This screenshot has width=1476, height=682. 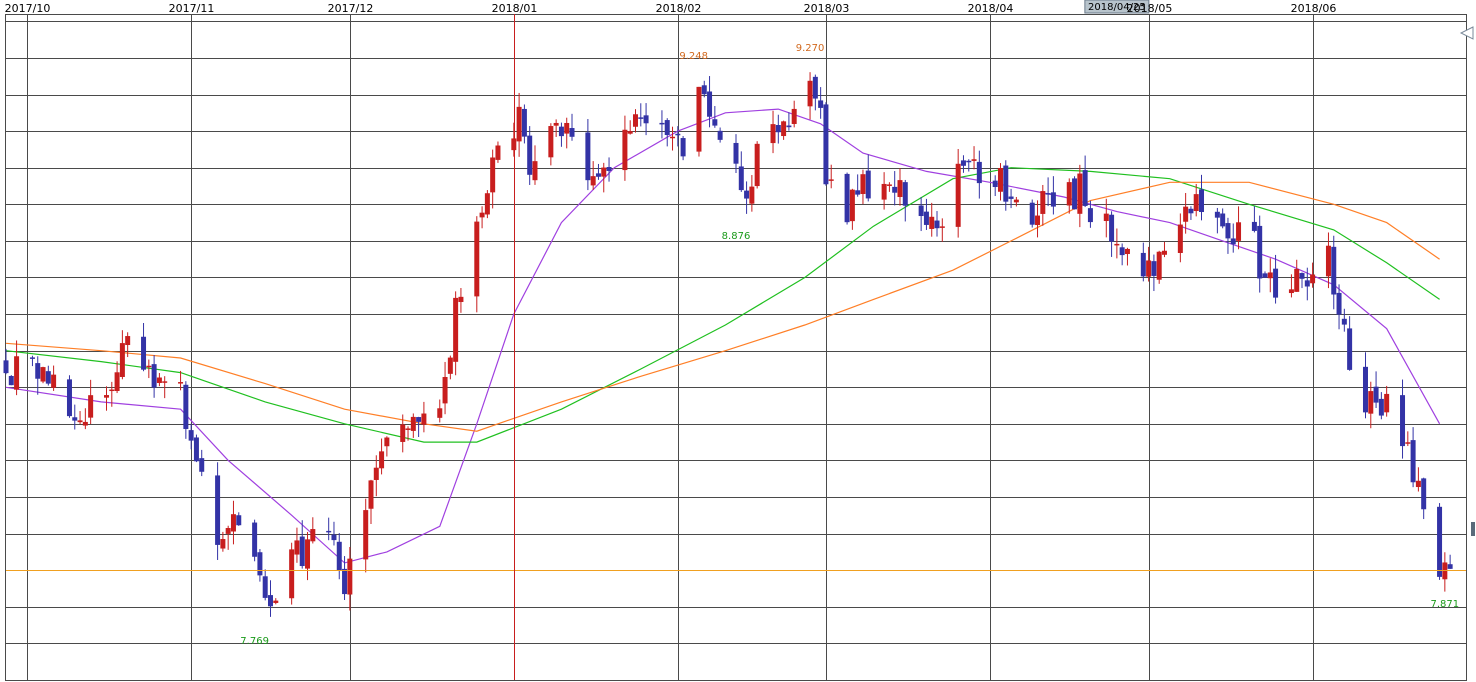 What do you see at coordinates (192, 8) in the screenshot?
I see `x-tick-label: 2017/11` at bounding box center [192, 8].